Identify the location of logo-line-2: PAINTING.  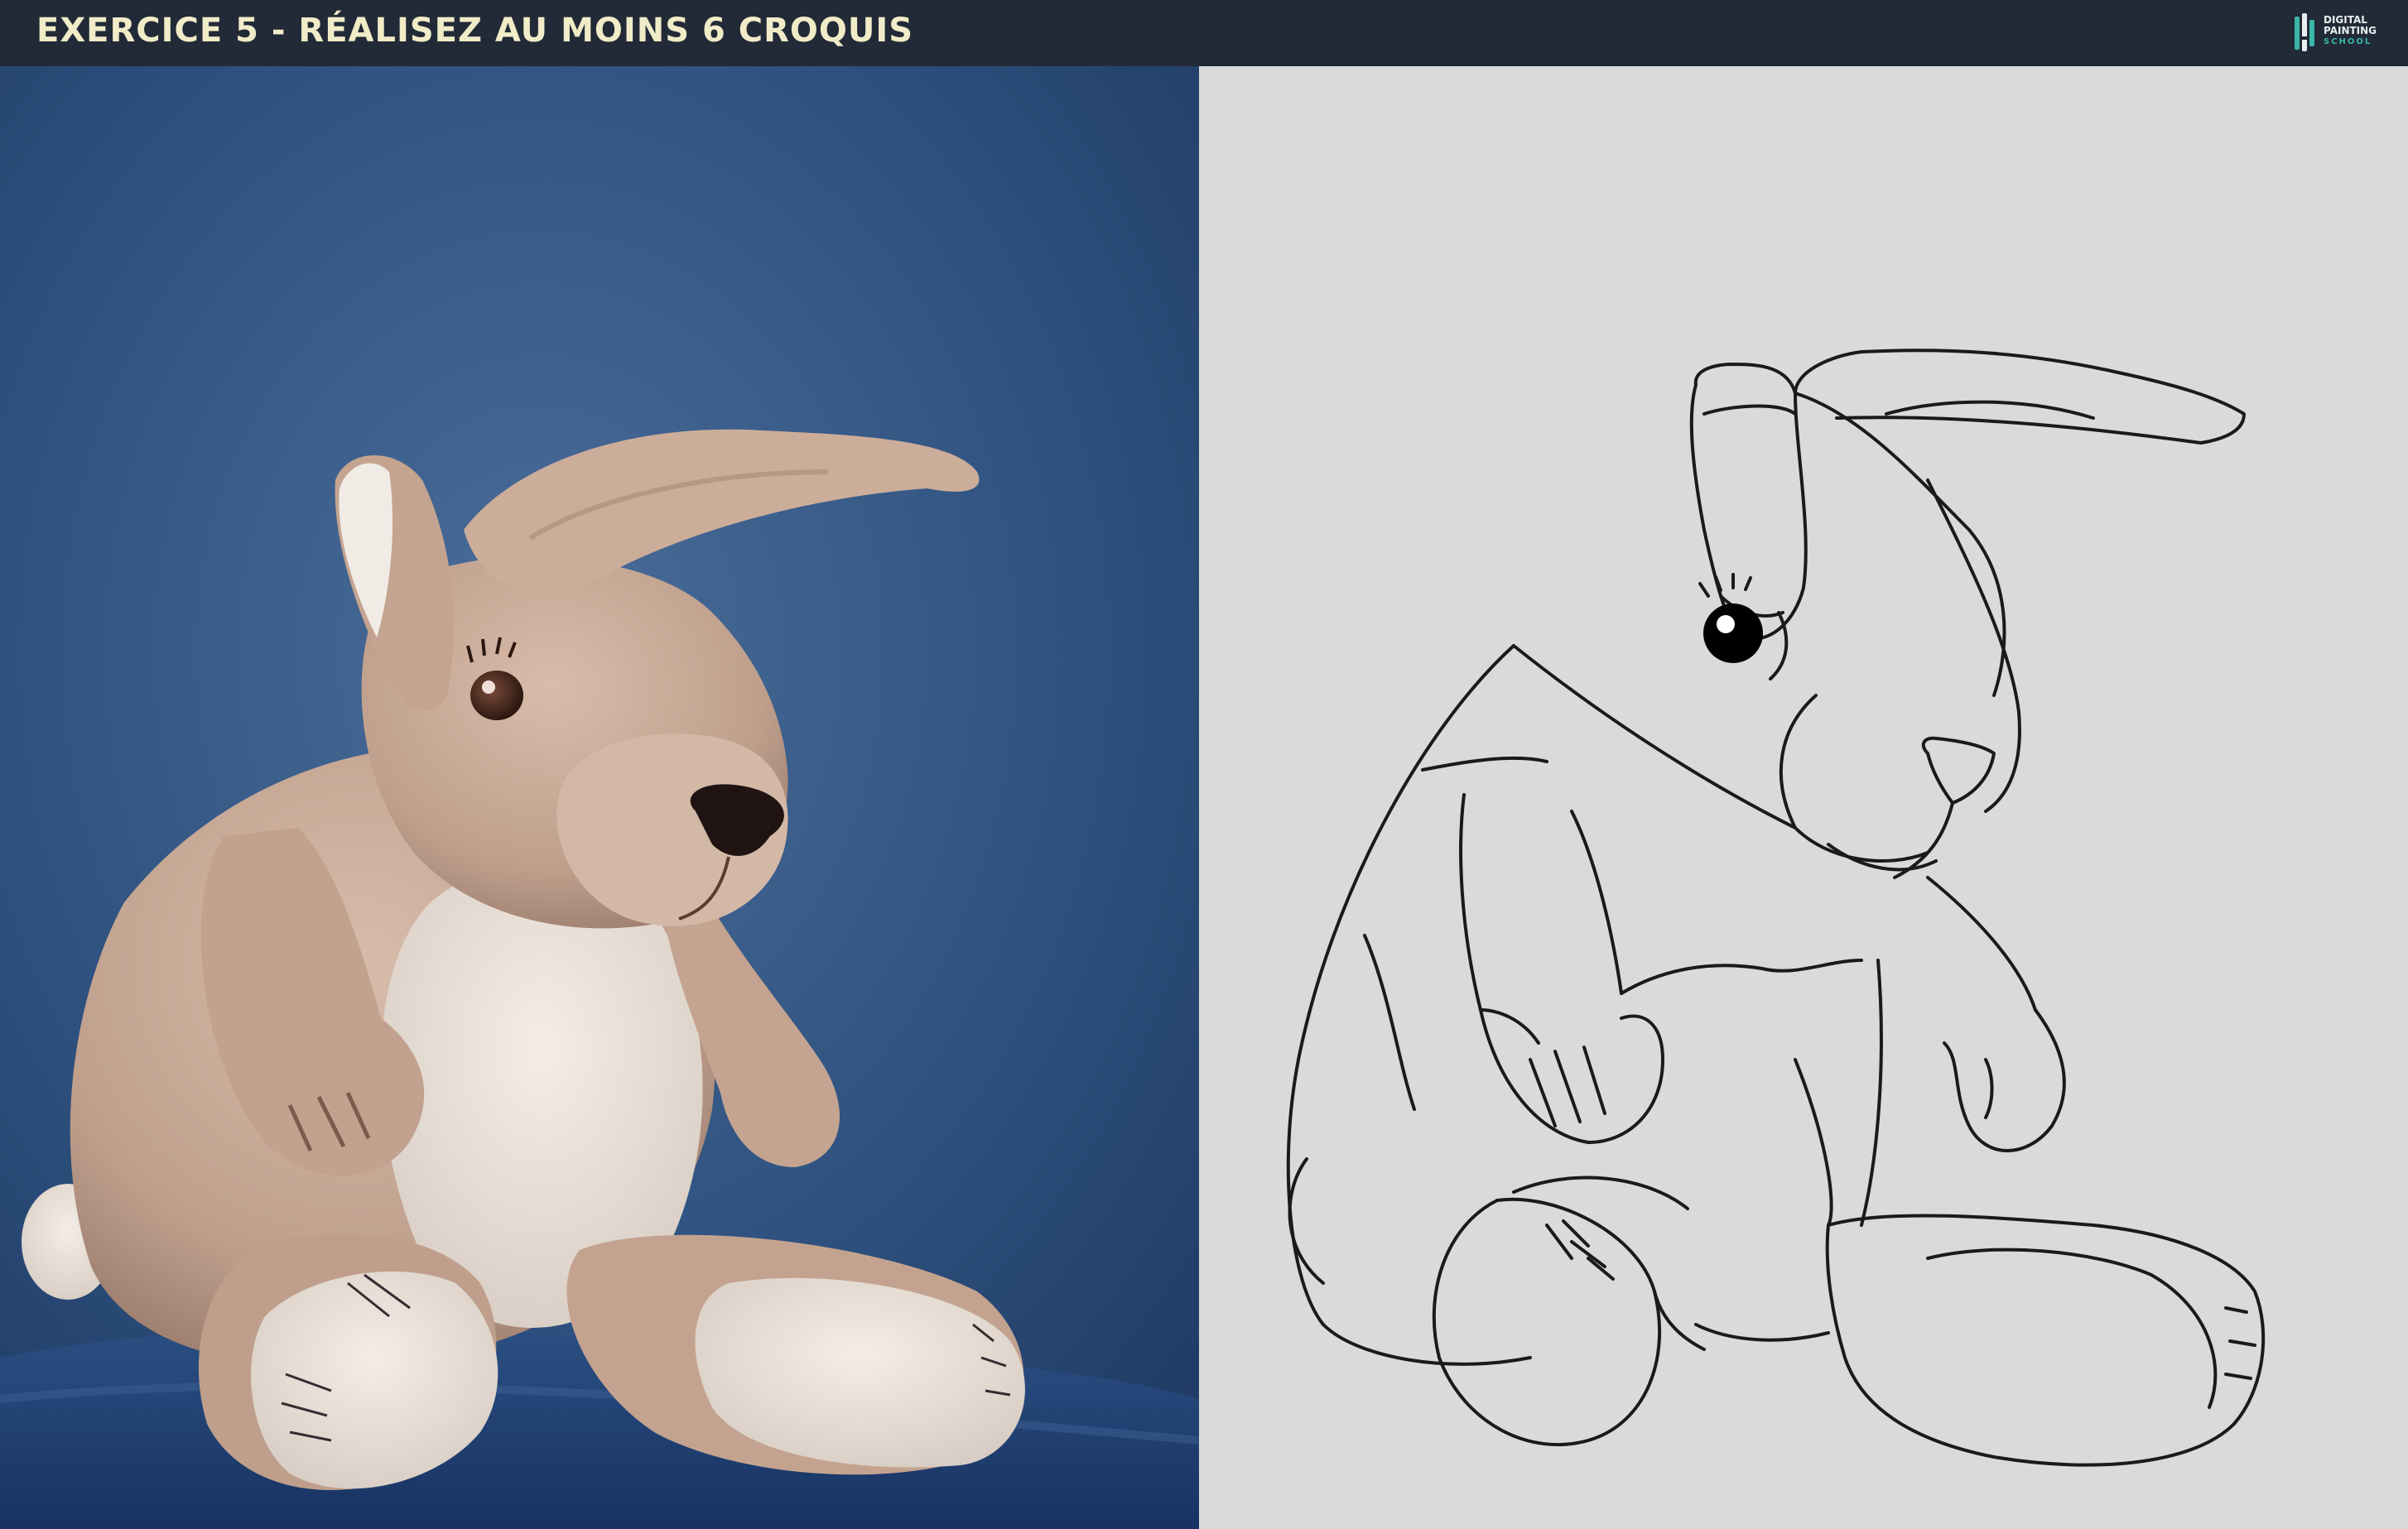
(2351, 30).